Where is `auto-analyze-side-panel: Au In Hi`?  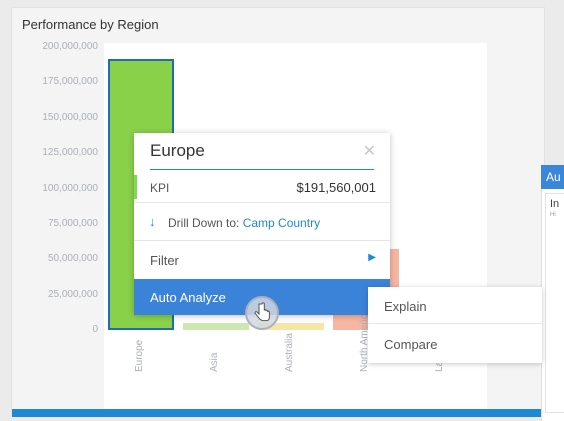
auto-analyze-side-panel: Au In Hi is located at coordinates (552, 293).